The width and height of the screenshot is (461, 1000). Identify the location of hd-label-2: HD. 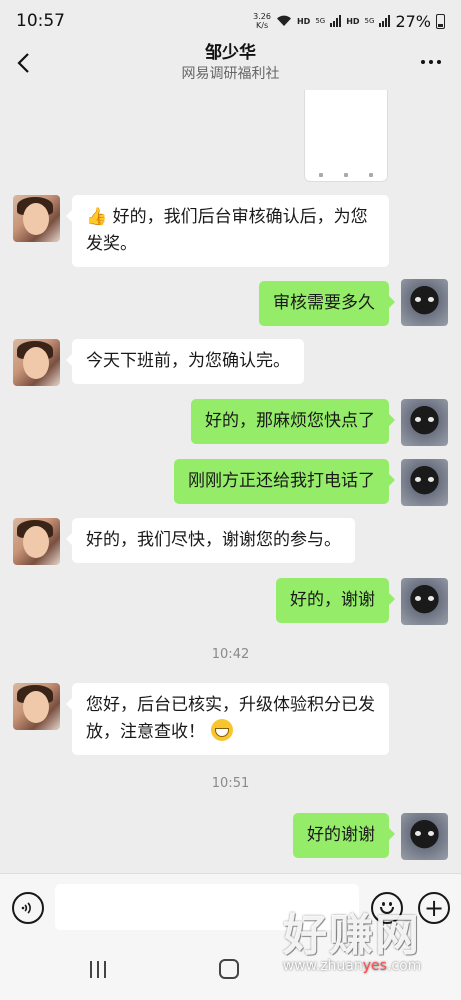
(353, 21).